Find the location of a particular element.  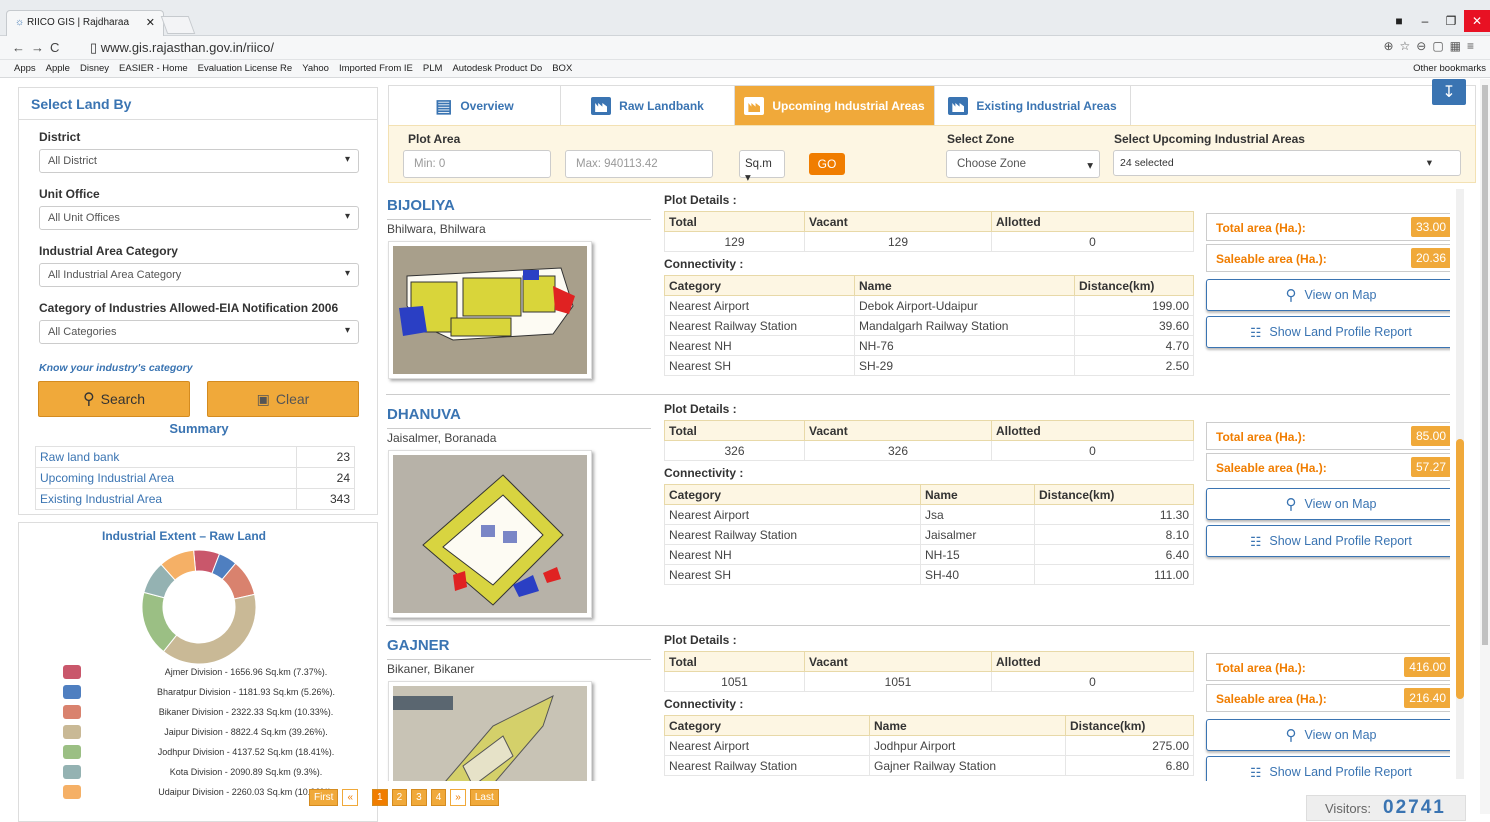

bookmark-3: EASIER - Home is located at coordinates (153, 68).